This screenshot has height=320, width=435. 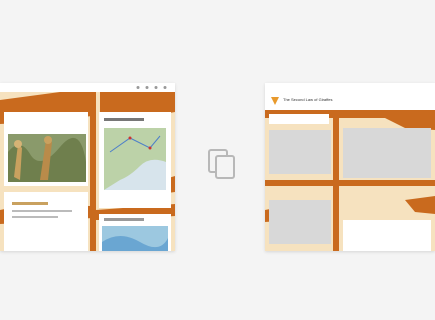 I want to click on copy-icon, so click(x=222, y=164).